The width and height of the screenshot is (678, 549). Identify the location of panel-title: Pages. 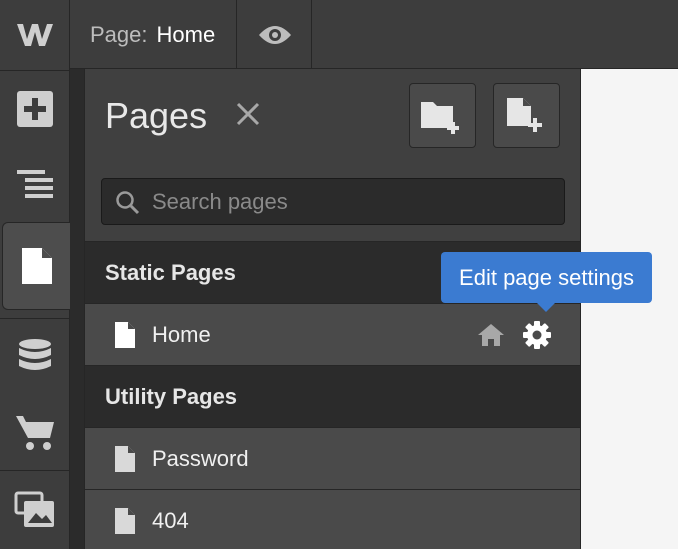
(156, 115).